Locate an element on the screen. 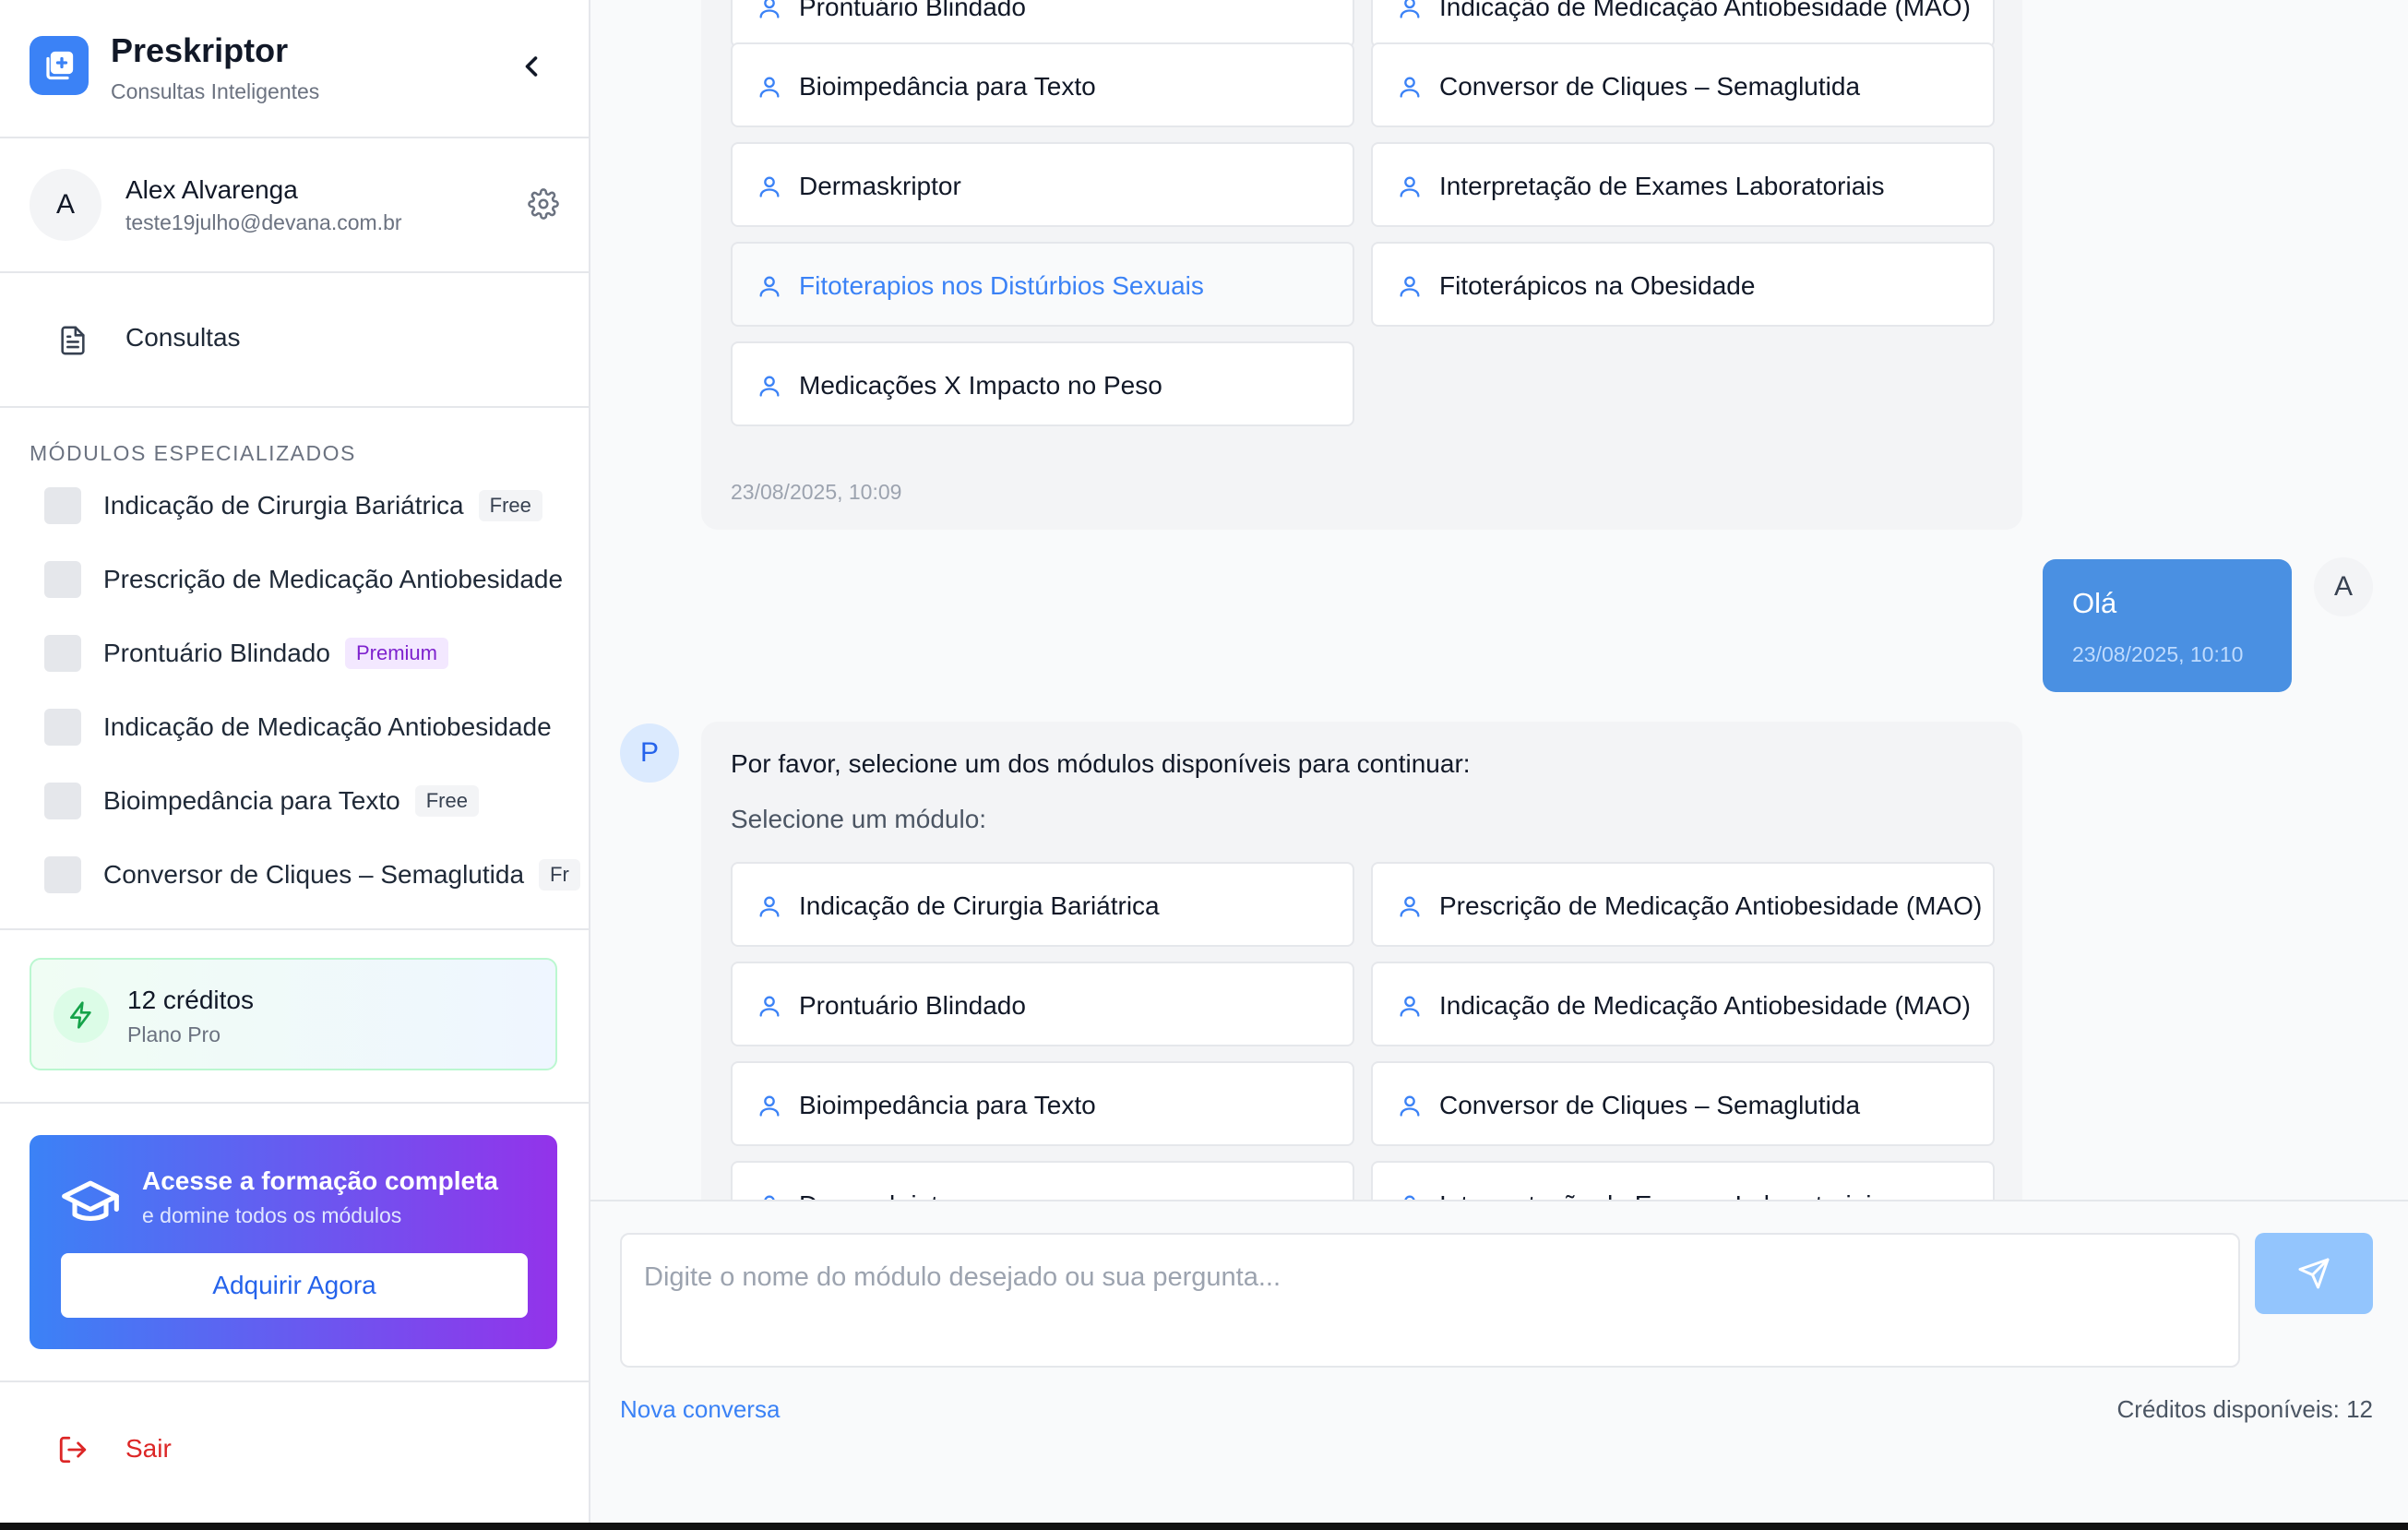 This screenshot has width=2408, height=1530. module-option-label: Dermaskriptor is located at coordinates (880, 186).